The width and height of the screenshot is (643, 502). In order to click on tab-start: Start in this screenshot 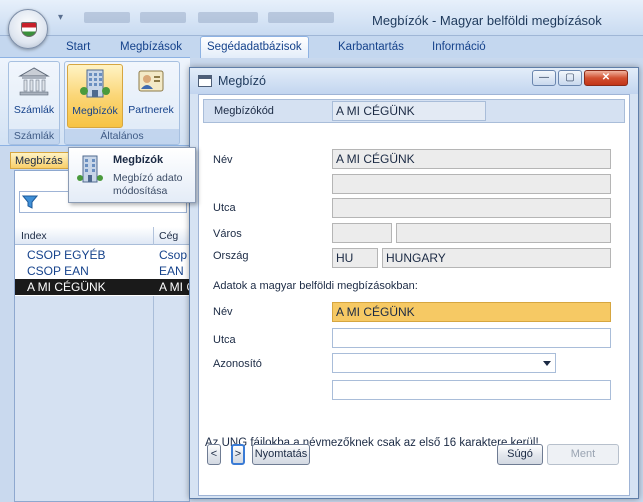, I will do `click(78, 47)`.